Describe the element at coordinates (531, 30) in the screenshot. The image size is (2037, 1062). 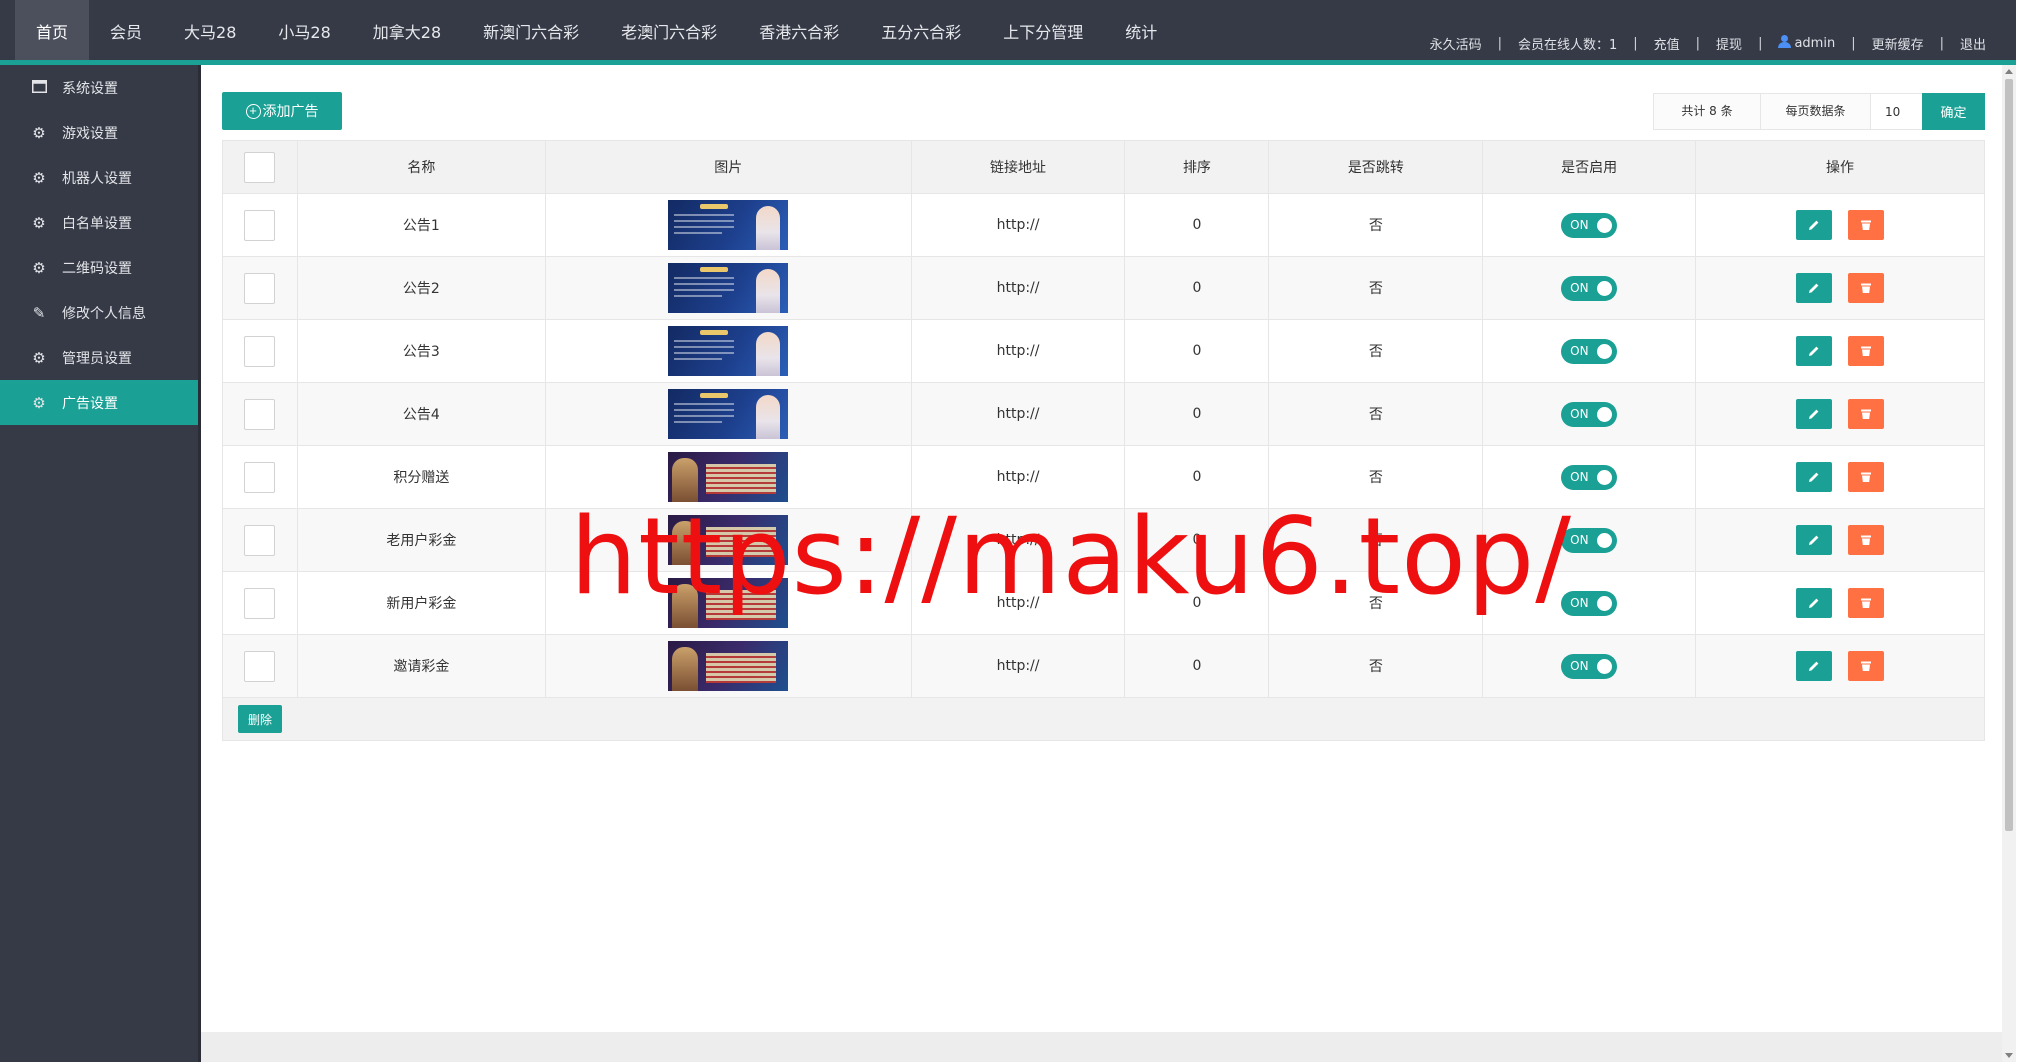
I see `nav-new-macau-lottery: 新澳门六合彩` at that location.